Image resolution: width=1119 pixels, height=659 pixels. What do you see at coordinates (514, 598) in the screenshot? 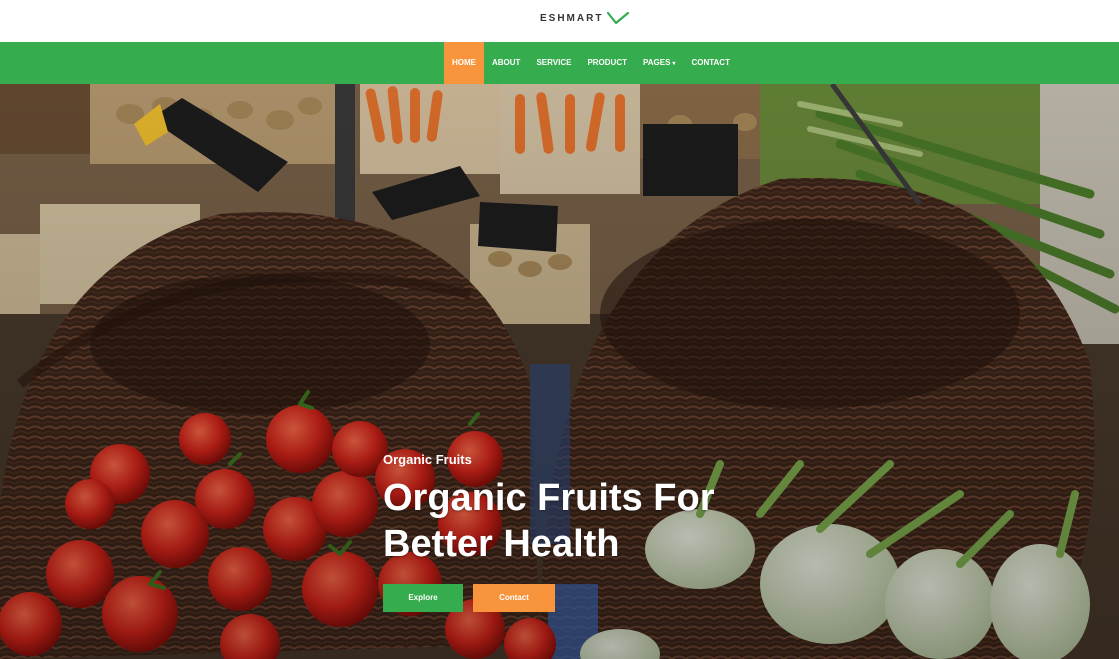
I see `contact-button: Contact` at bounding box center [514, 598].